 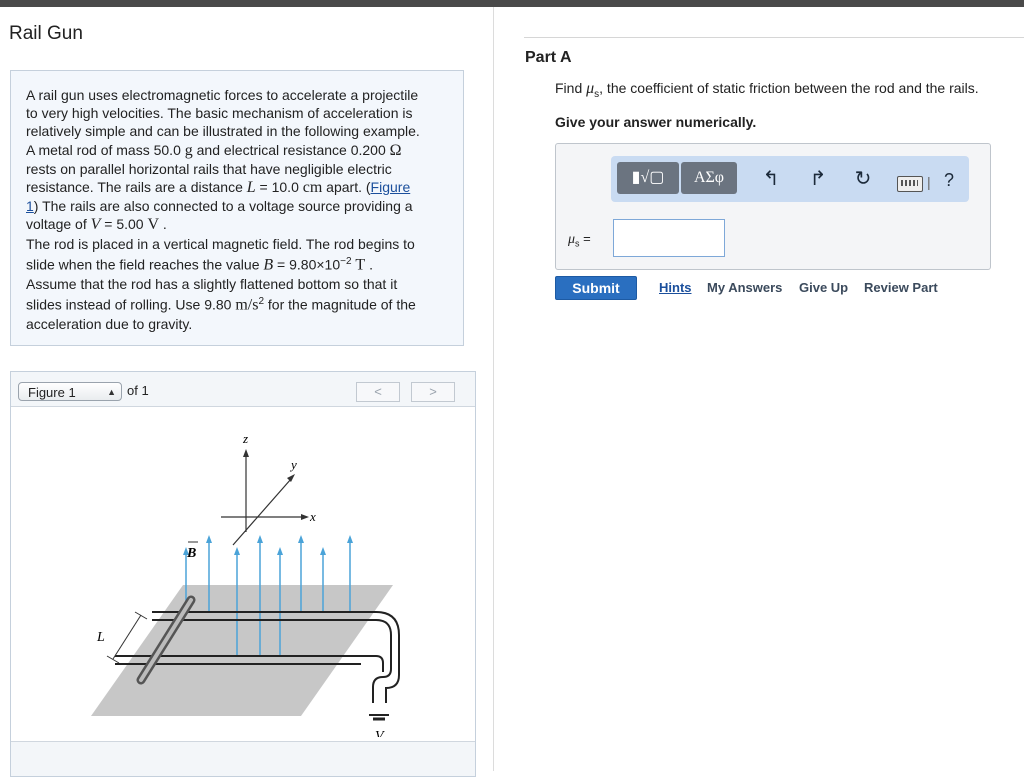 I want to click on part-divider, so click(x=774, y=37).